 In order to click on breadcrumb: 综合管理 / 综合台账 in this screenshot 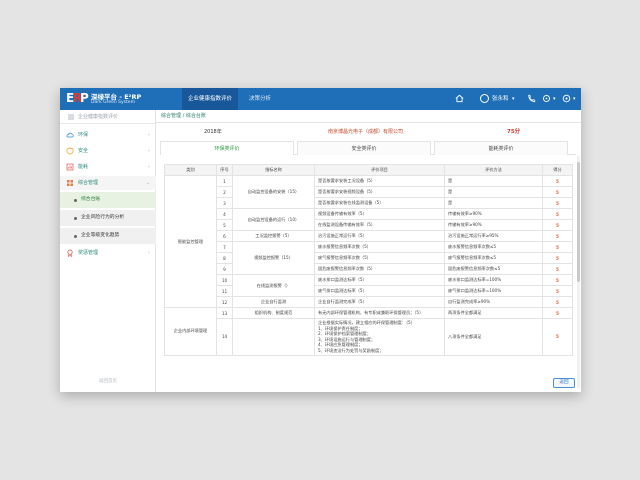, I will do `click(183, 116)`.